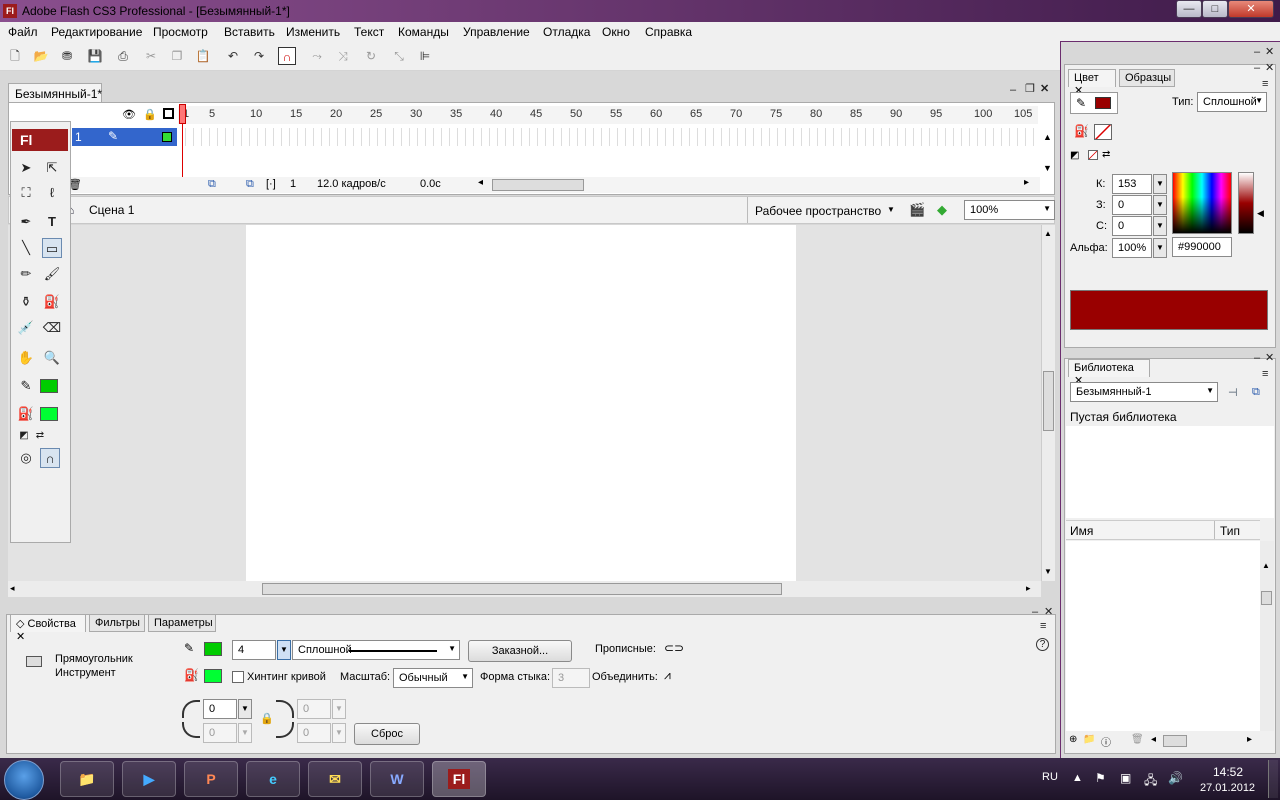  What do you see at coordinates (26, 358) in the screenshot?
I see `hand-tool-icon: ✋` at bounding box center [26, 358].